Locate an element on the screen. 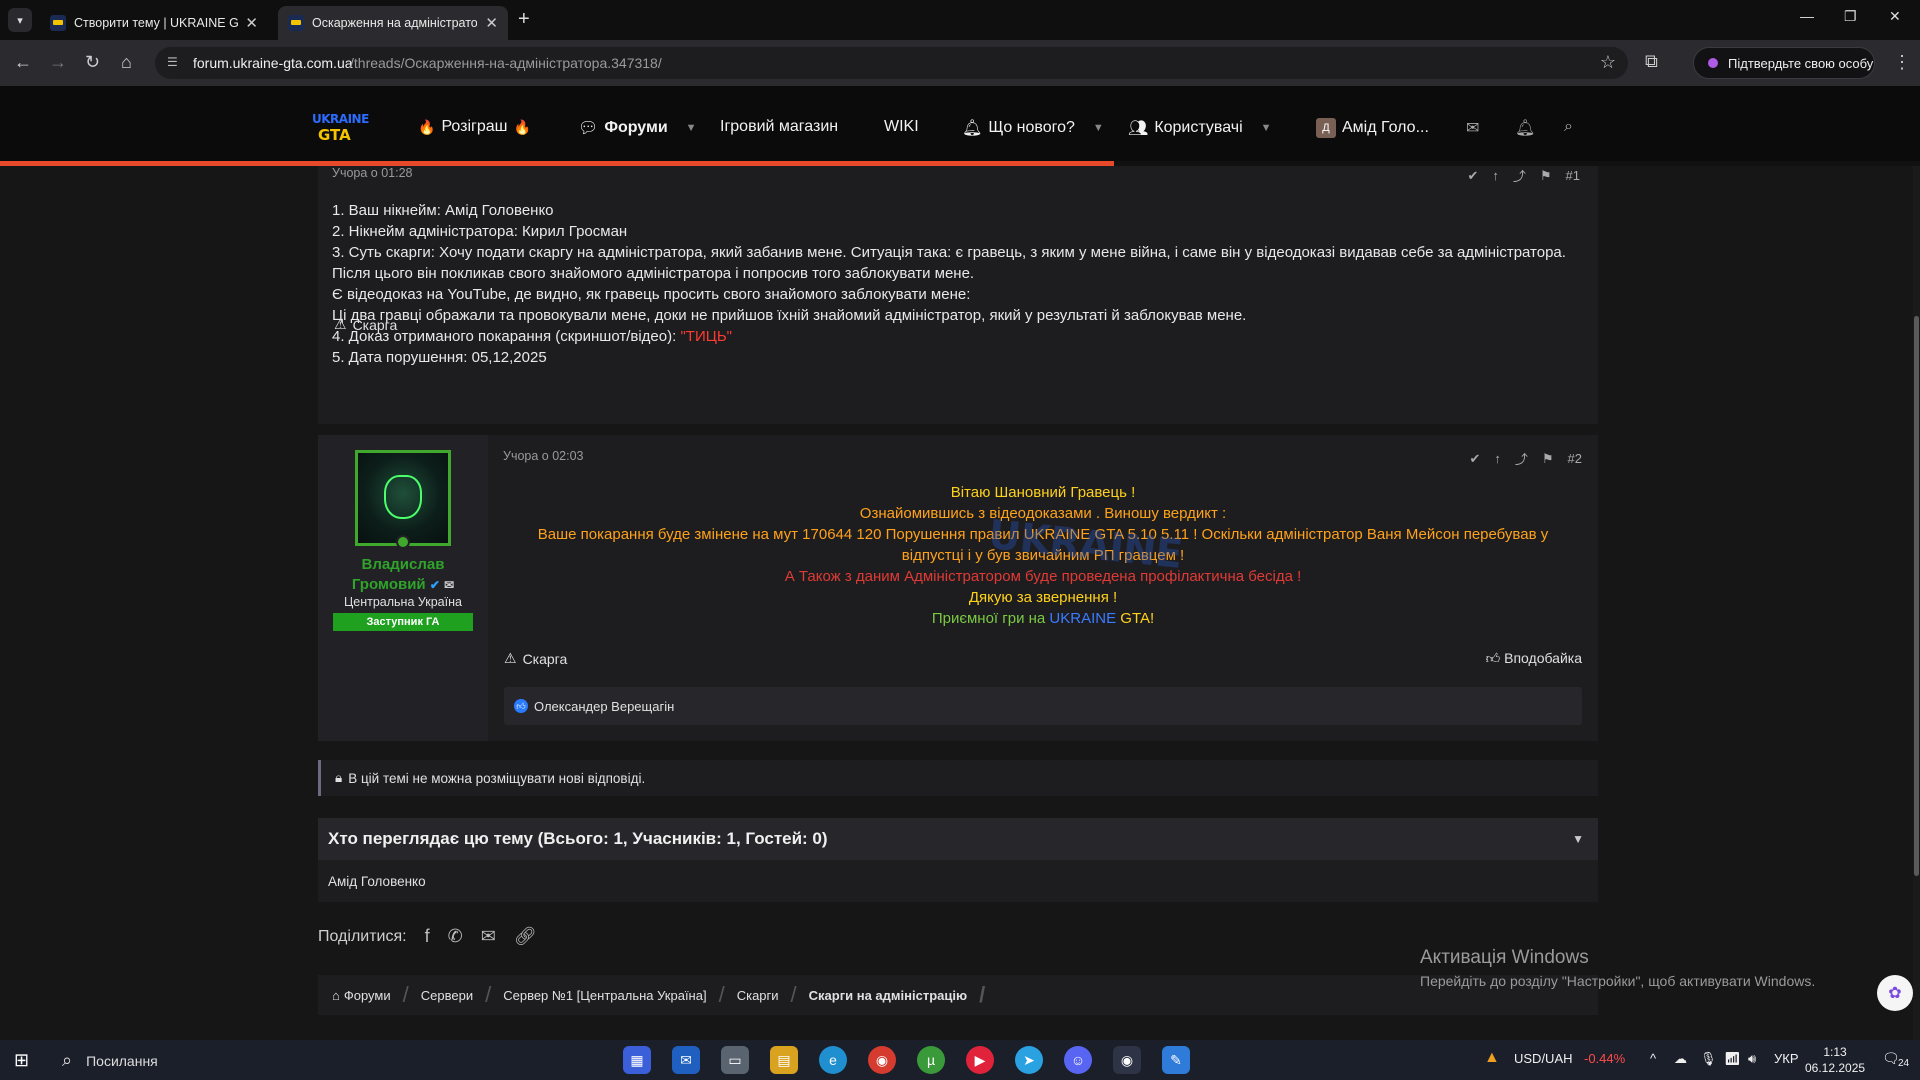 The image size is (1920, 1080). browser-tab: Створити тему | UKRAINE GTA ✕ is located at coordinates (154, 23).